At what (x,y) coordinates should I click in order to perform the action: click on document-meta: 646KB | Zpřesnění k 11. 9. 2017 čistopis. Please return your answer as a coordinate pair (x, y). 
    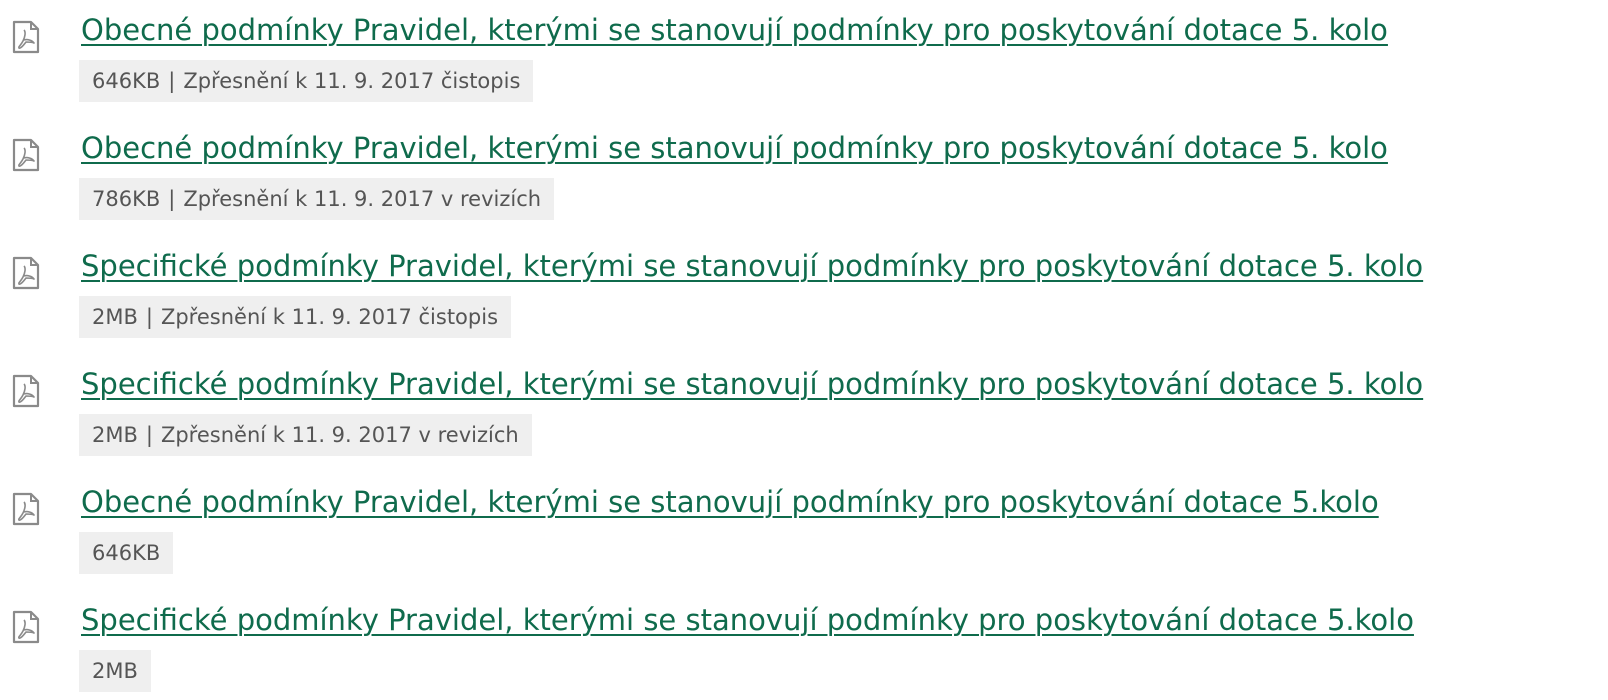
    Looking at the image, I should click on (306, 81).